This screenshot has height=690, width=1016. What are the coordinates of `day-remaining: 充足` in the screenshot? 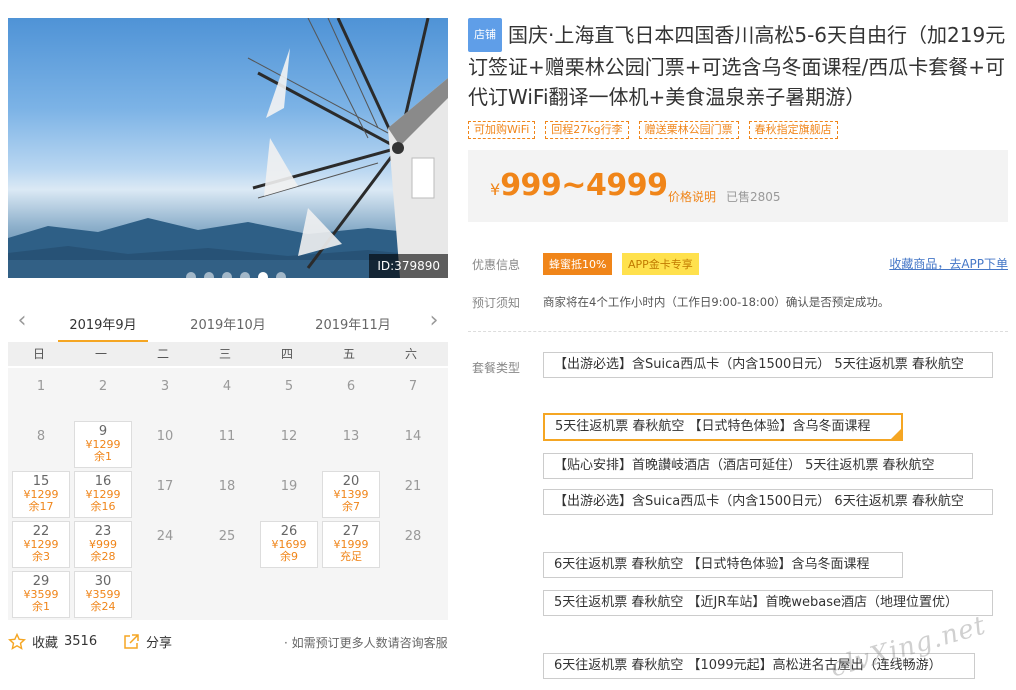 It's located at (351, 556).